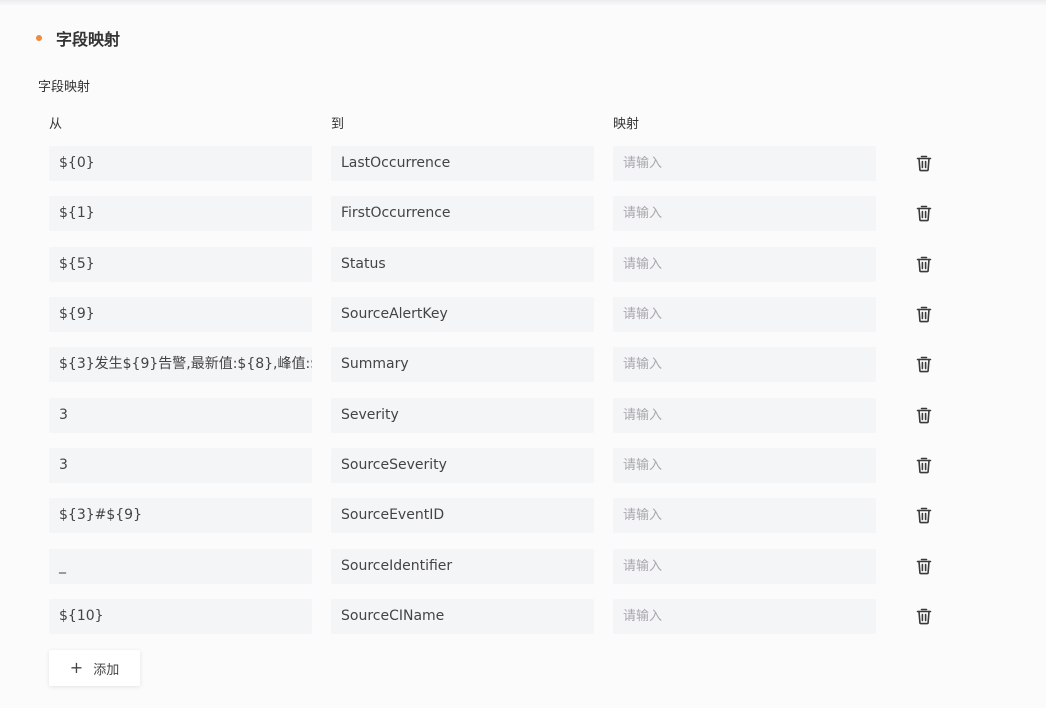 This screenshot has width=1046, height=708. I want to click on to-input: LastOccurrence, so click(462, 163).